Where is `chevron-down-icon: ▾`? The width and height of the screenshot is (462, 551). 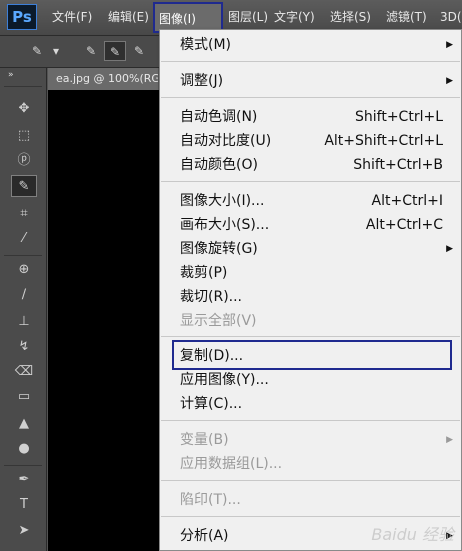 chevron-down-icon: ▾ is located at coordinates (56, 51).